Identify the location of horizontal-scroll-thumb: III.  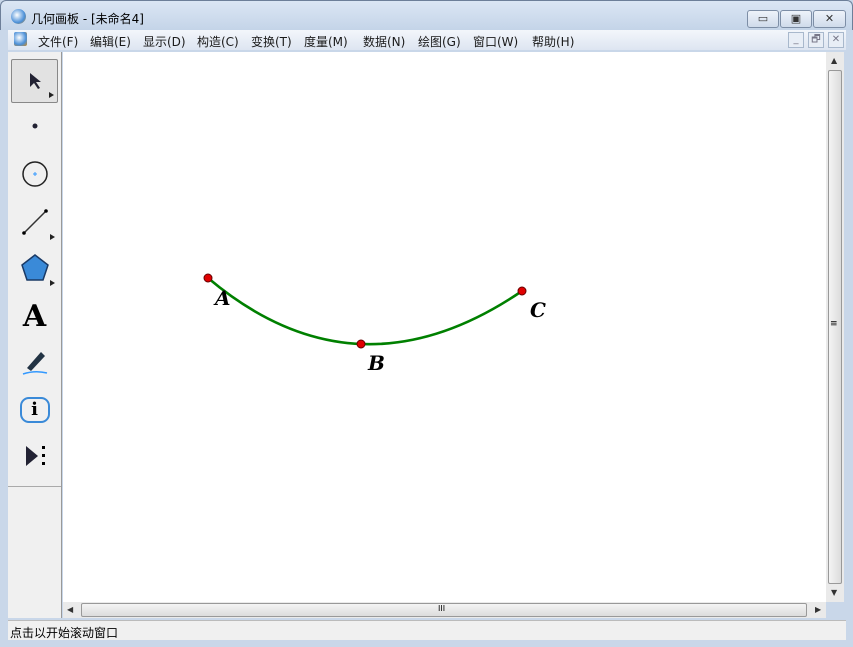
(444, 610).